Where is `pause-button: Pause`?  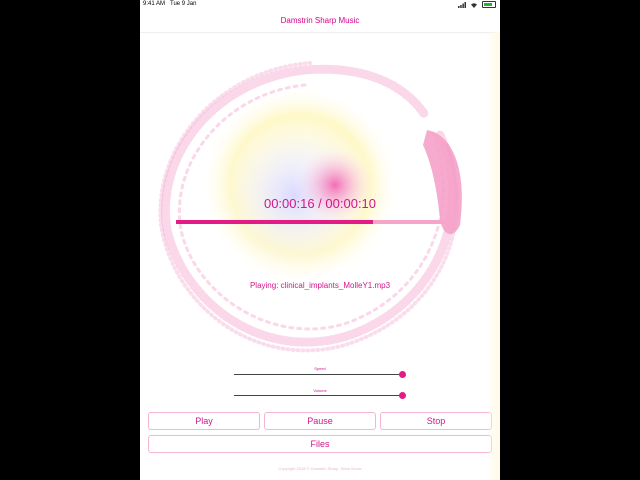 pause-button: Pause is located at coordinates (320, 421).